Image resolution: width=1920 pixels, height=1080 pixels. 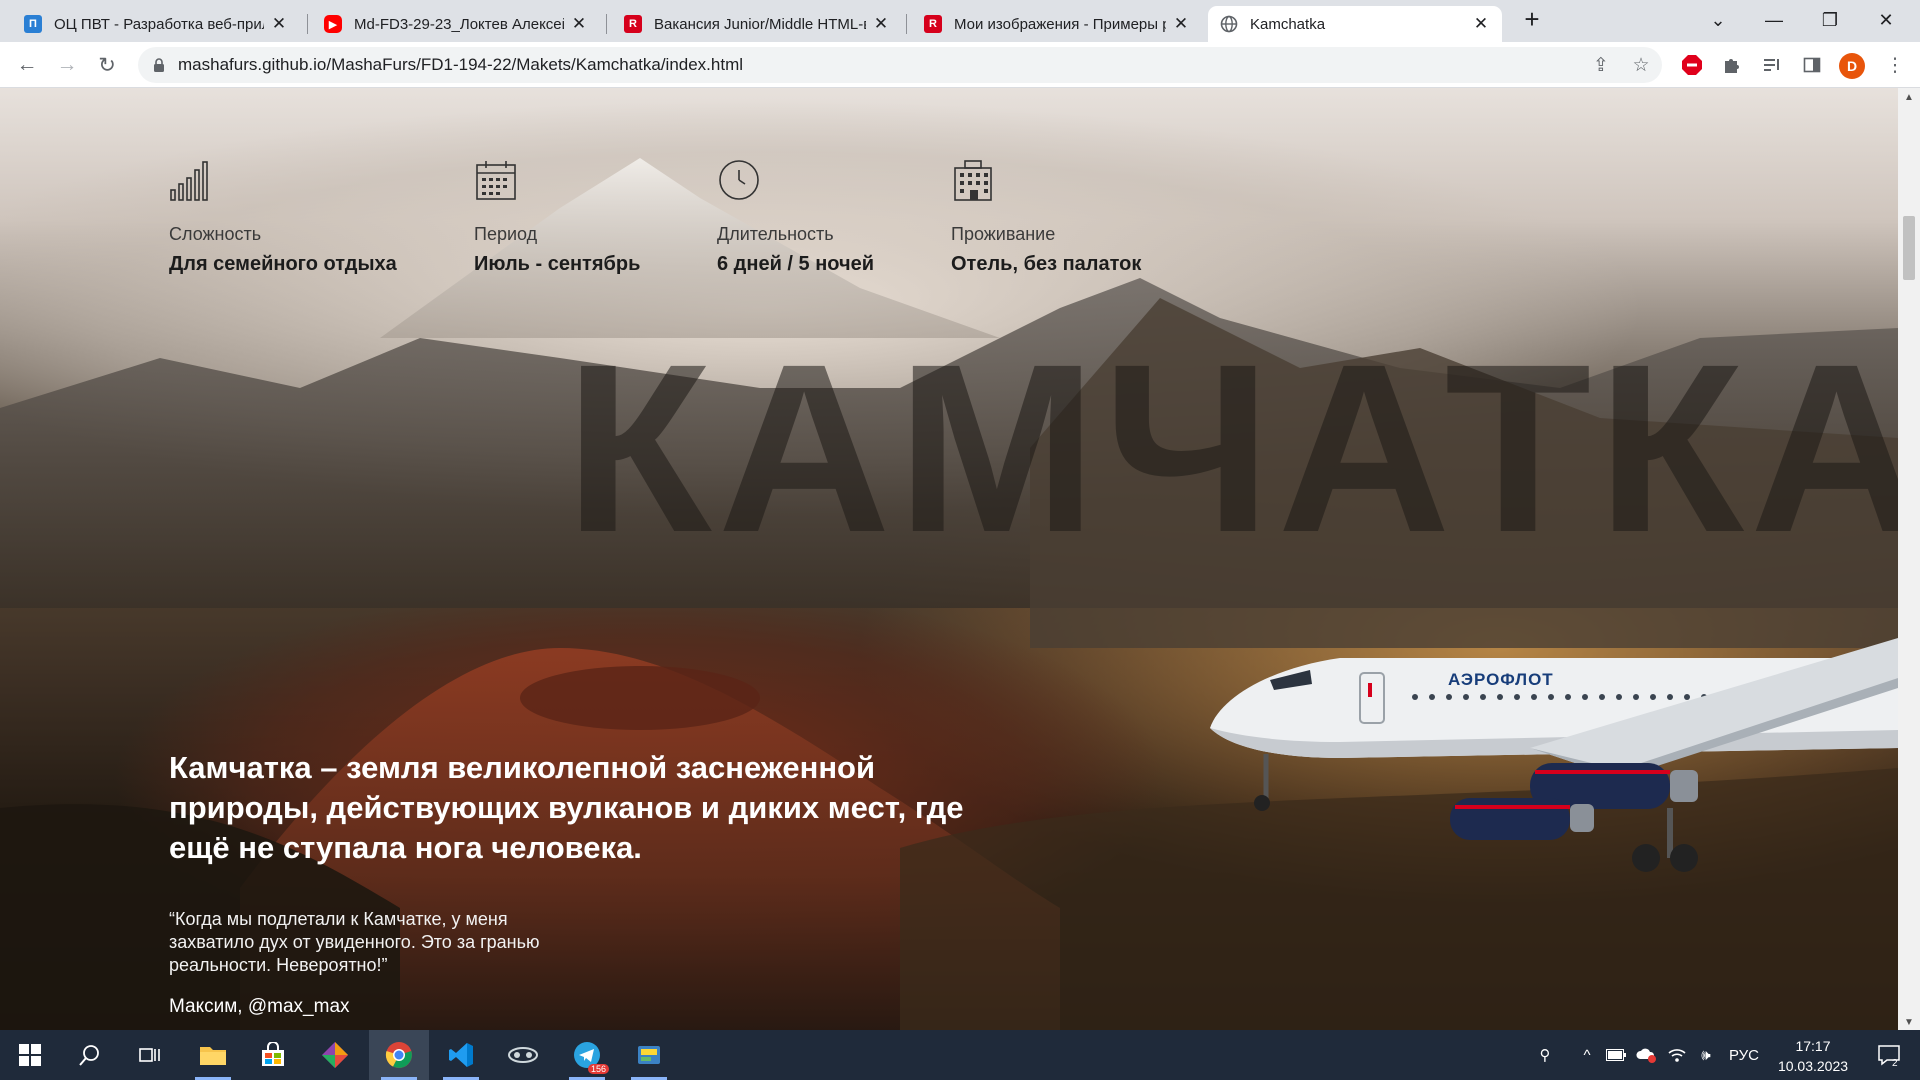 I want to click on feature-difficulty: Сложность Для семейного отдыха, so click(x=283, y=217).